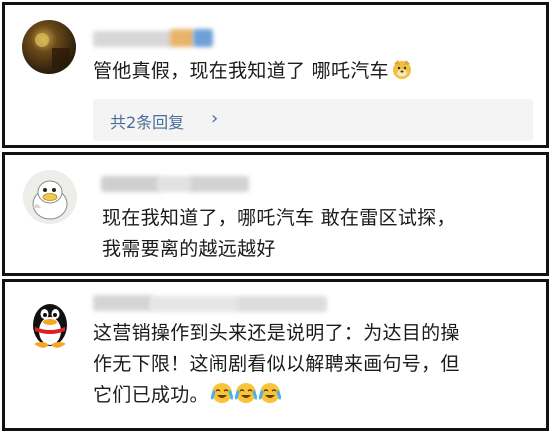 The height and width of the screenshot is (434, 554). Describe the element at coordinates (241, 71) in the screenshot. I see `comment-text-content: 管他真假，现在我知道了 哪吒汽车` at that location.